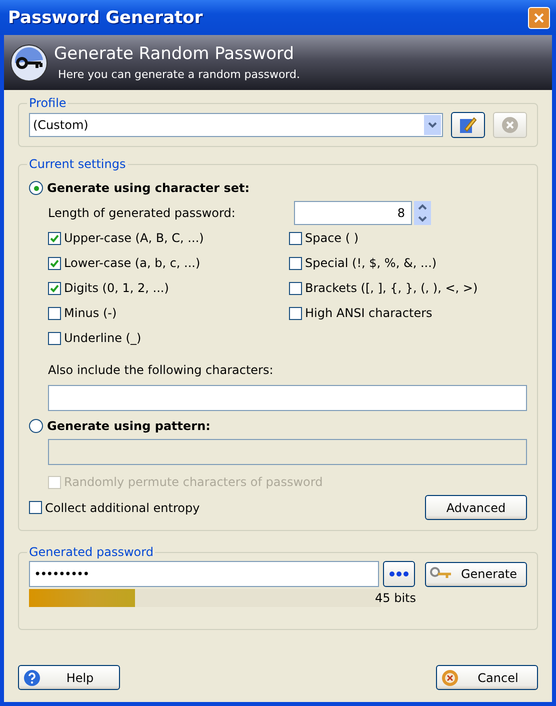 The image size is (556, 706). Describe the element at coordinates (105, 18) in the screenshot. I see `window-title: Password Generator` at that location.